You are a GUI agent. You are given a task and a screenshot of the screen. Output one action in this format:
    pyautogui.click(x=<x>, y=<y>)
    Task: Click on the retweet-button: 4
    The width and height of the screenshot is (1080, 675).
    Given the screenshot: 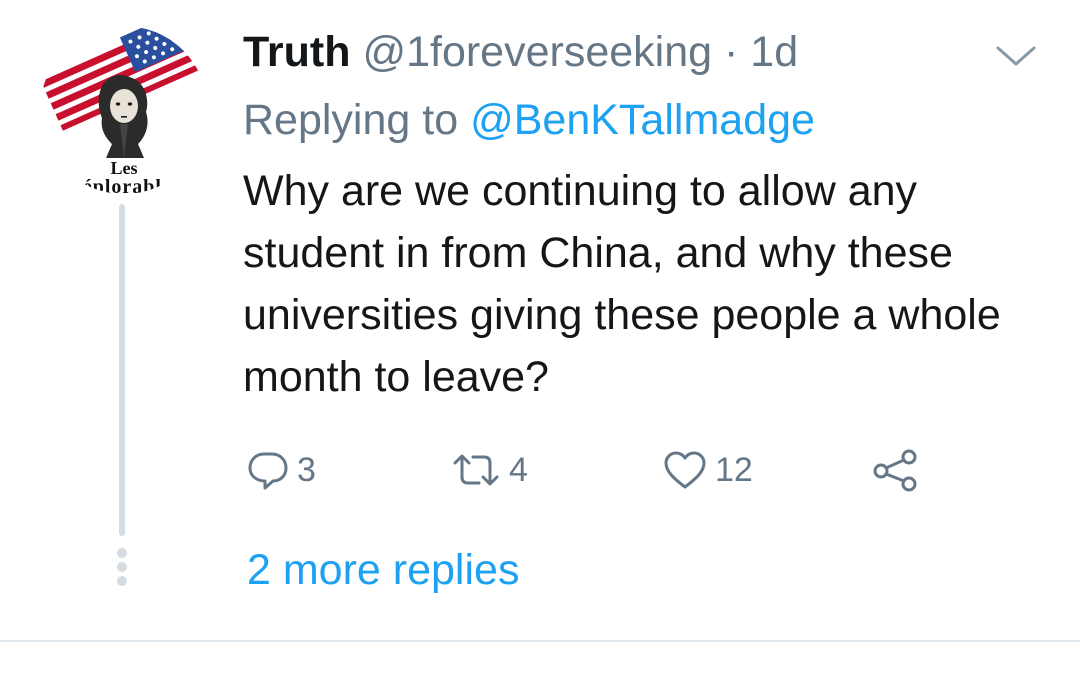 What is the action you would take?
    pyautogui.click(x=489, y=470)
    